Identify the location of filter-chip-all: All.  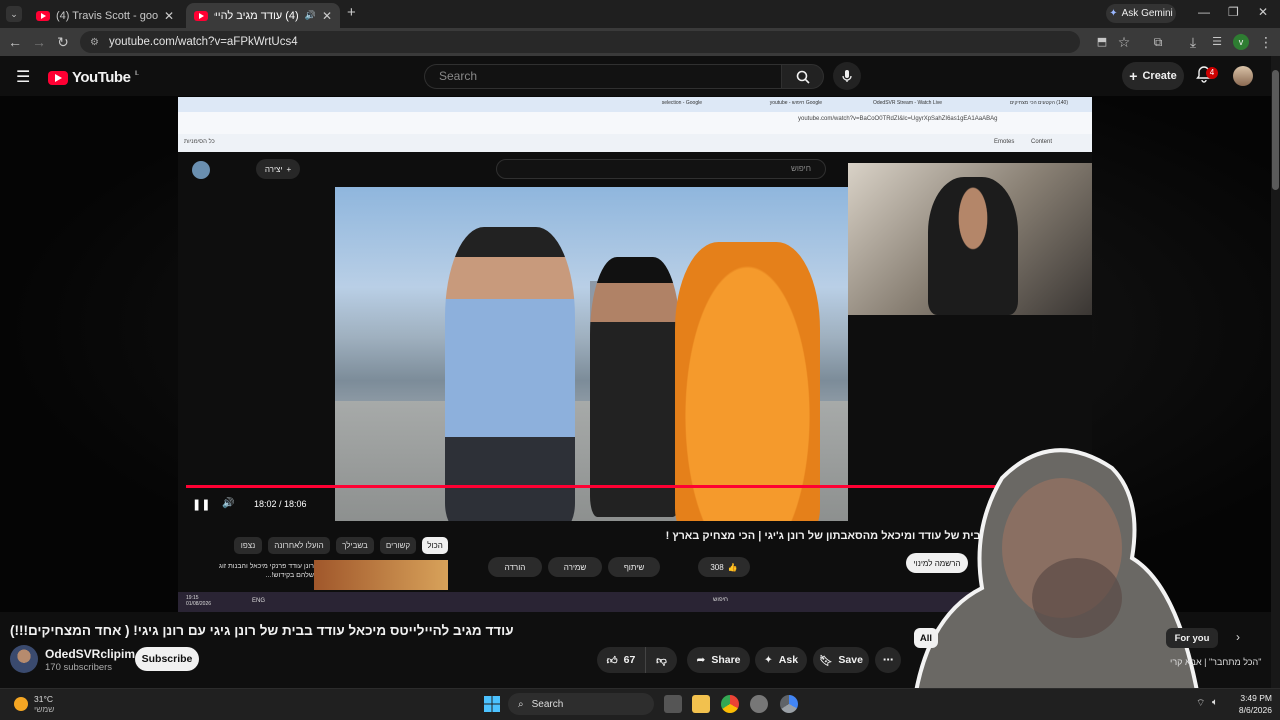
(926, 638).